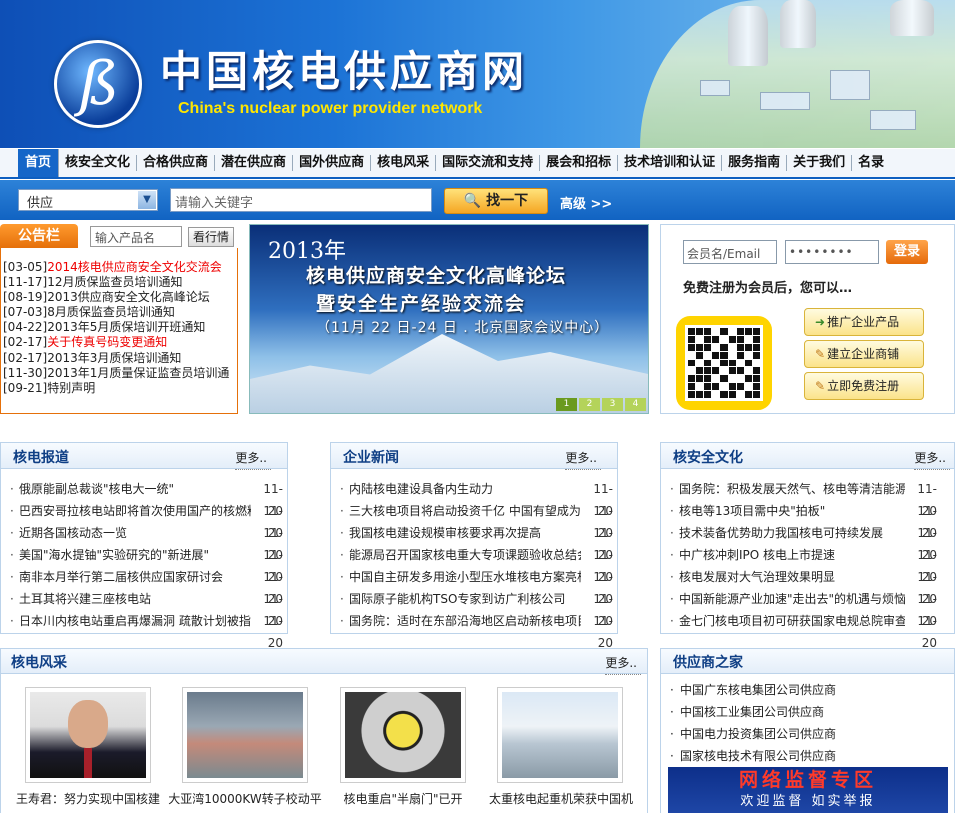 The height and width of the screenshot is (813, 955). Describe the element at coordinates (120, 282) in the screenshot. I see `notice-item: [11-17]12月质保监查员培训通知` at that location.